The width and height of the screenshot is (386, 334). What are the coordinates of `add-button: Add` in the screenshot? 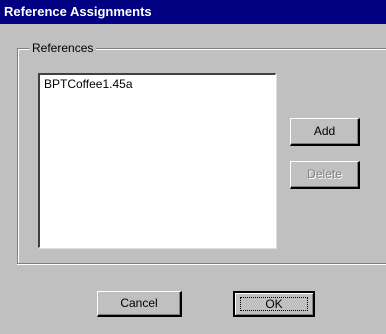 It's located at (325, 132).